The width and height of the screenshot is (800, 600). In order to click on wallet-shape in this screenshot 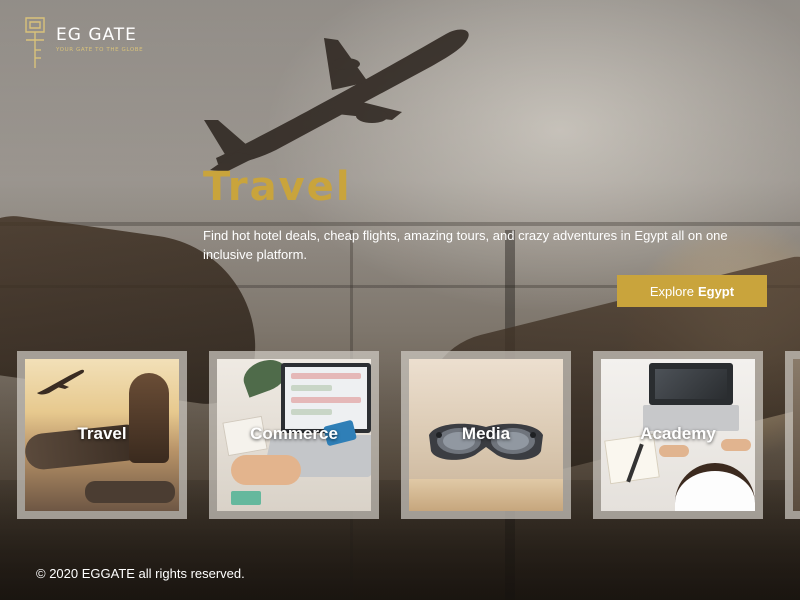, I will do `click(246, 498)`.